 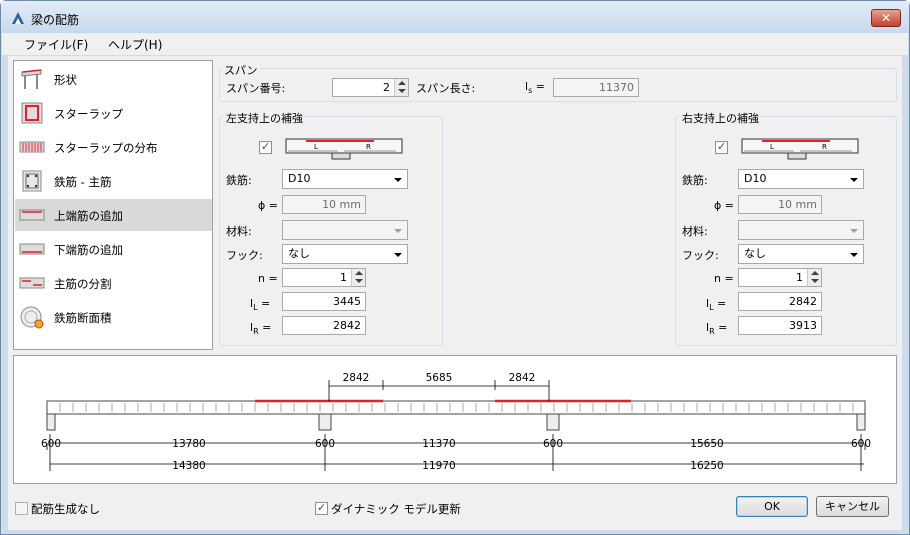 What do you see at coordinates (522, 378) in the screenshot?
I see `dim-top-right: 2842` at bounding box center [522, 378].